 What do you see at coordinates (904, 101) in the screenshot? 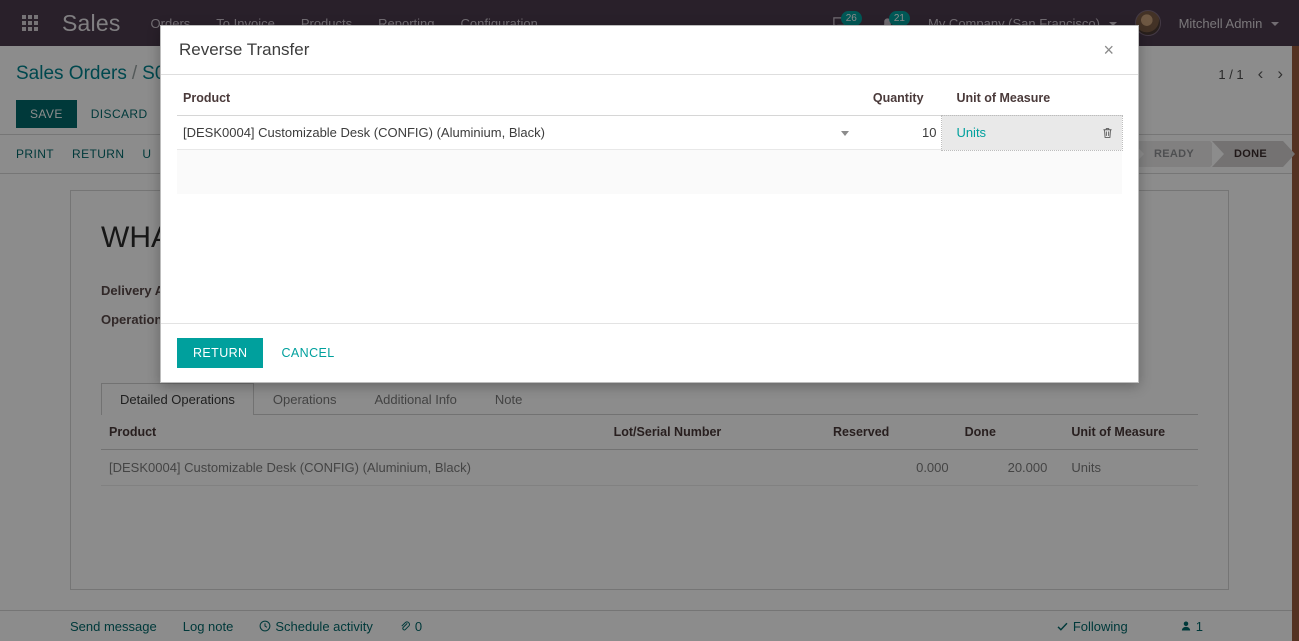
I see `column-quantity: Quantity` at bounding box center [904, 101].